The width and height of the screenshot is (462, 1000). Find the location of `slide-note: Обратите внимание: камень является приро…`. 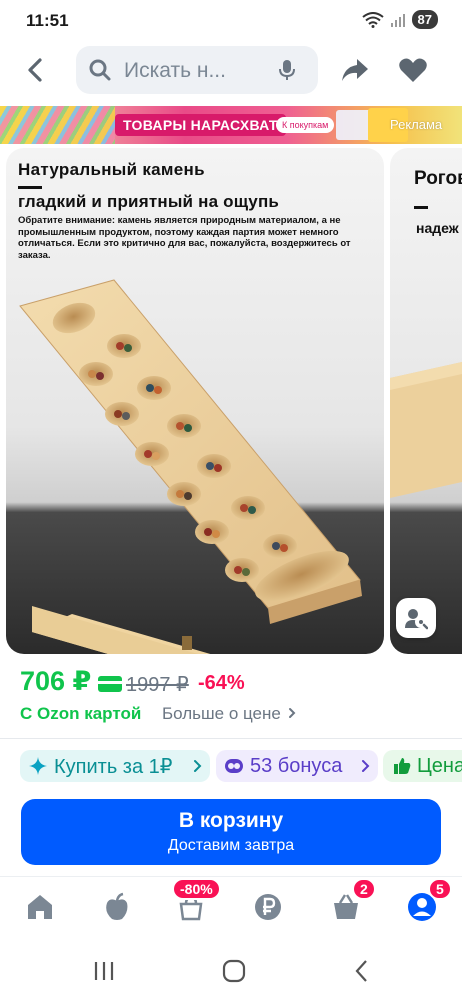

slide-note: Обратите внимание: камень является приро… is located at coordinates (184, 238).